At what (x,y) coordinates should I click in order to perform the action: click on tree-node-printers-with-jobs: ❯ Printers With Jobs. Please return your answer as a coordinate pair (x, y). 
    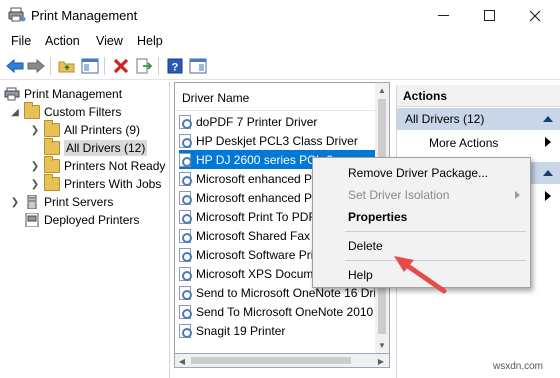
    Looking at the image, I should click on (96, 183).